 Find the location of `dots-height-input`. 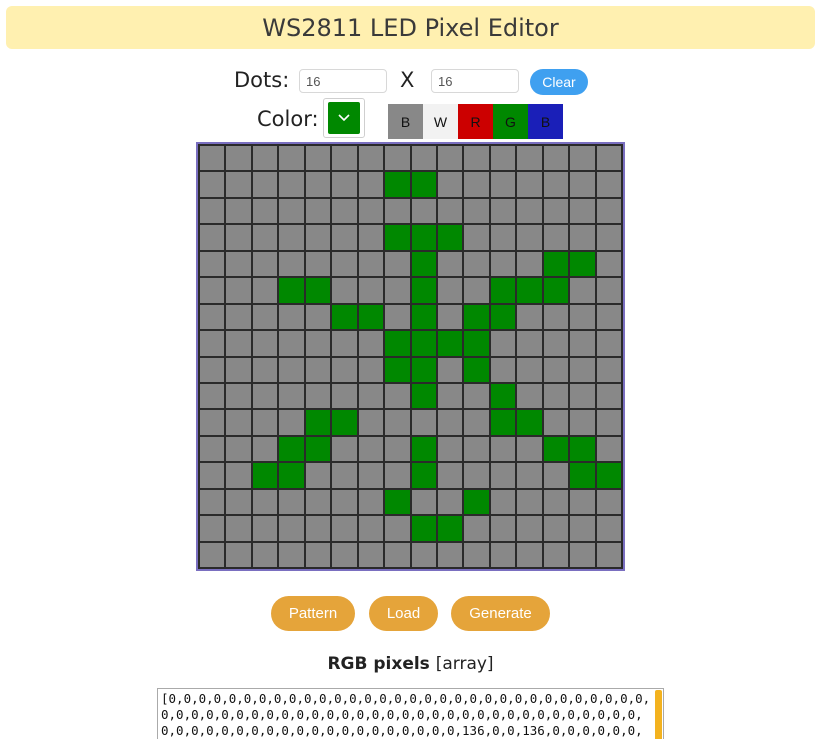

dots-height-input is located at coordinates (475, 81).